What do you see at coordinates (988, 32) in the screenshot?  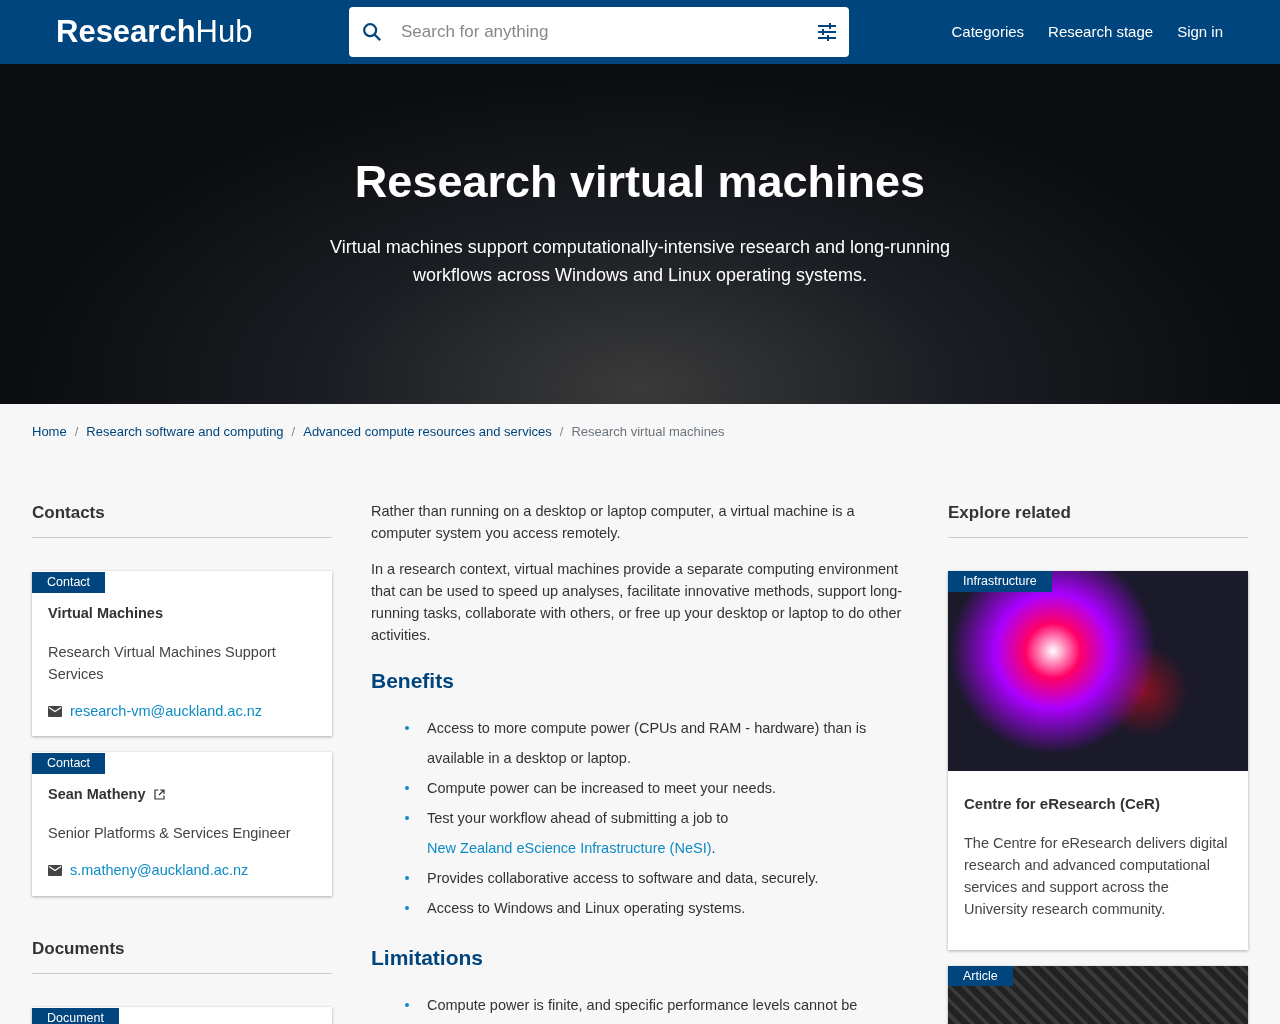 I see `nav-link-item: Categories` at bounding box center [988, 32].